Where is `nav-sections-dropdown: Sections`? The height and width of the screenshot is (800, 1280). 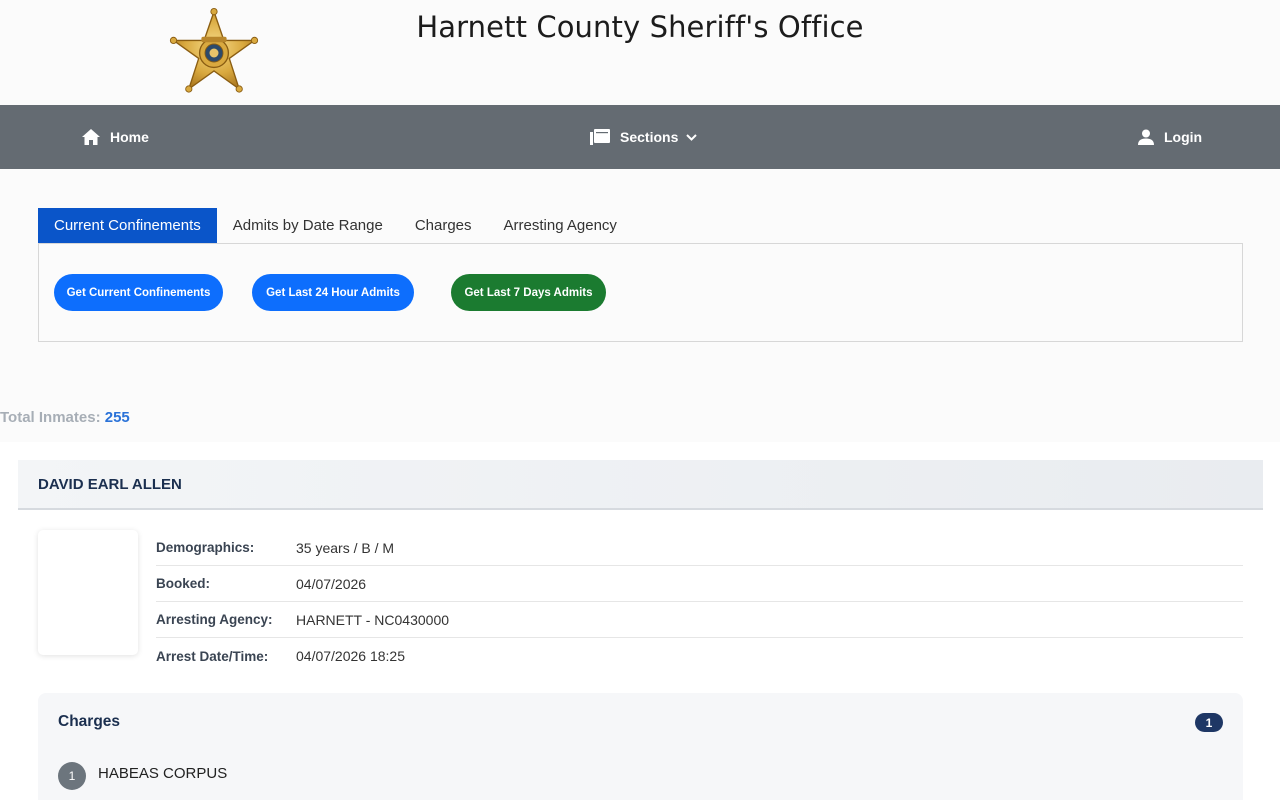
nav-sections-dropdown: Sections is located at coordinates (644, 137).